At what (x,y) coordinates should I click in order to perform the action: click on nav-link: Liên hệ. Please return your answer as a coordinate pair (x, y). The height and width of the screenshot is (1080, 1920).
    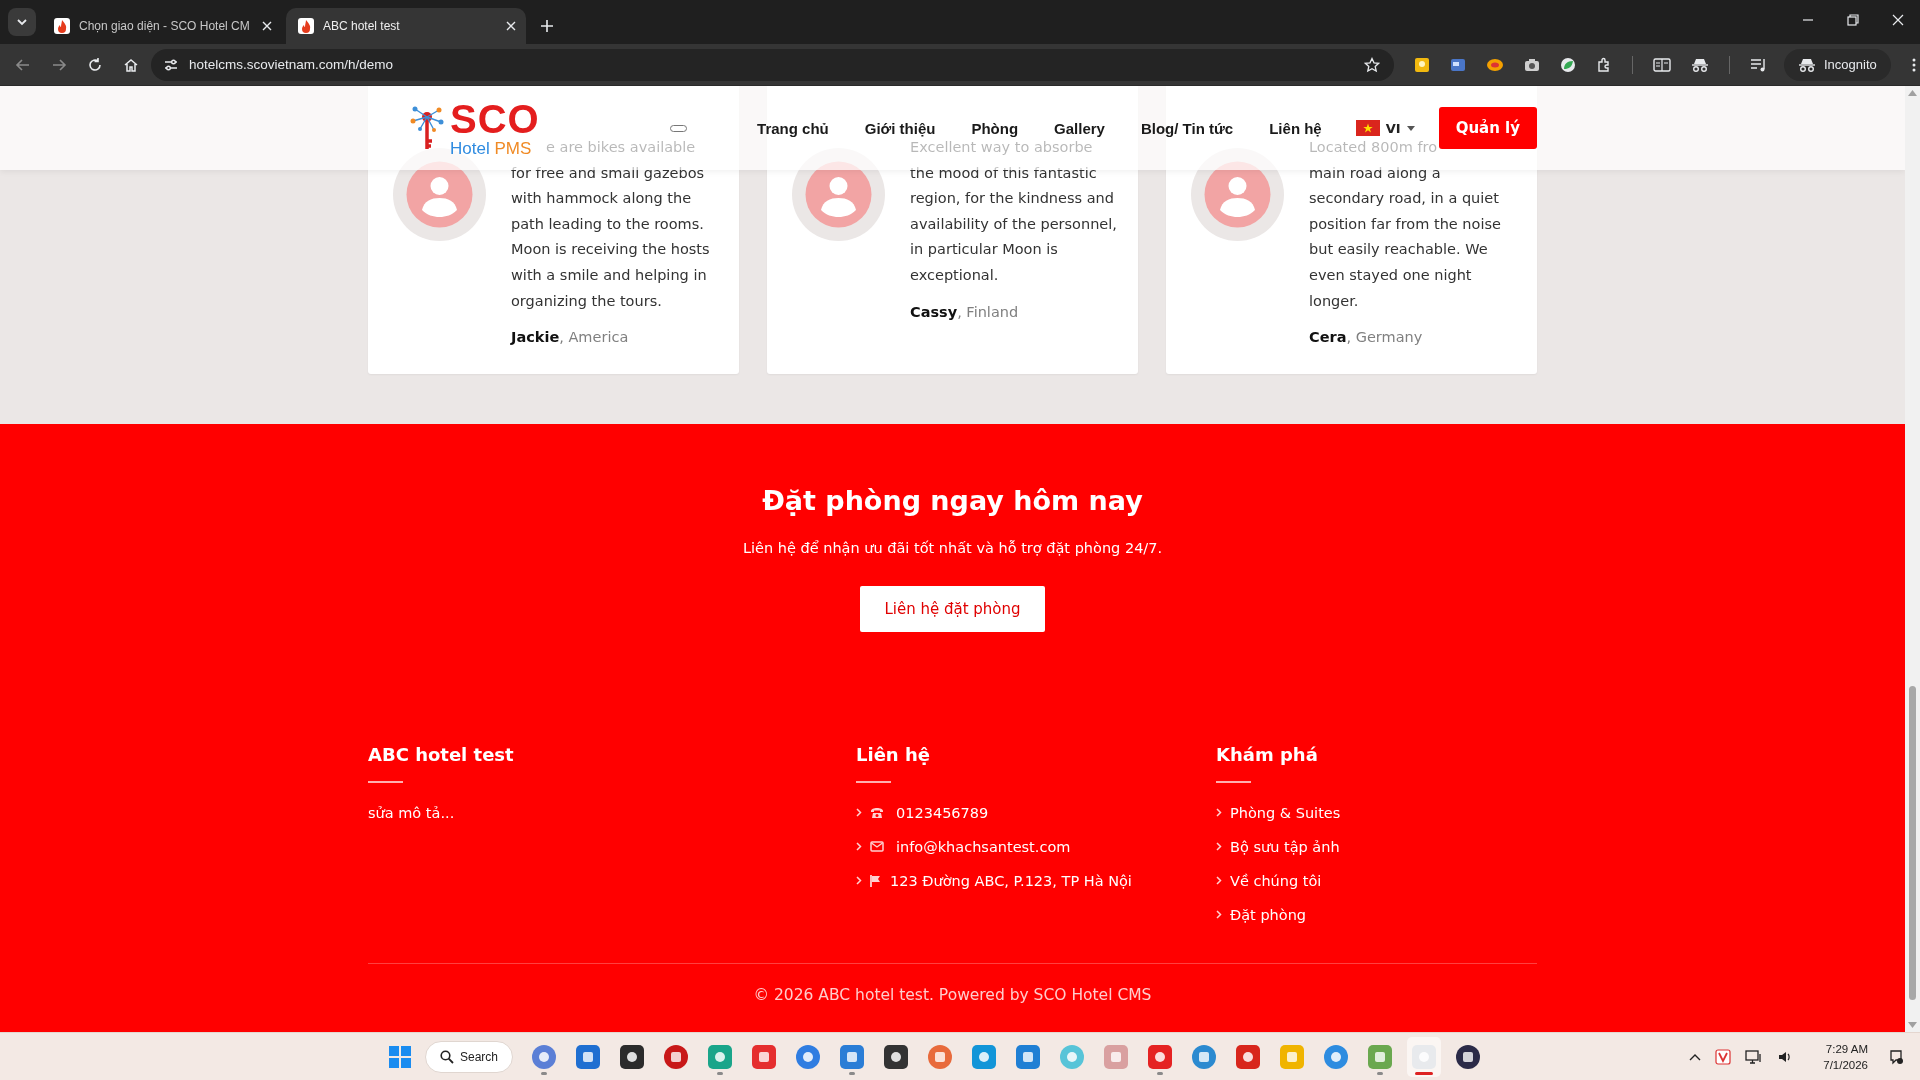
    Looking at the image, I should click on (1295, 128).